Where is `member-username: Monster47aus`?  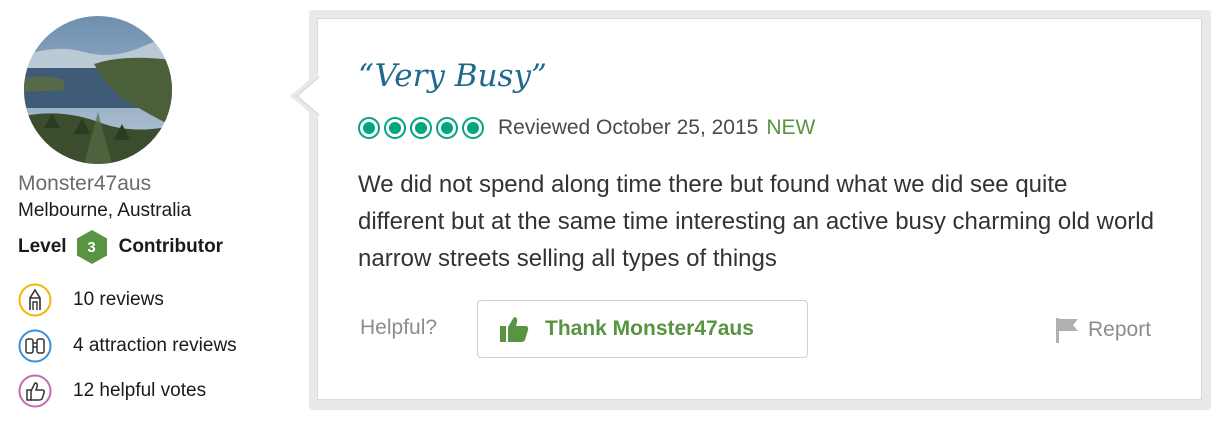 member-username: Monster47aus is located at coordinates (84, 184).